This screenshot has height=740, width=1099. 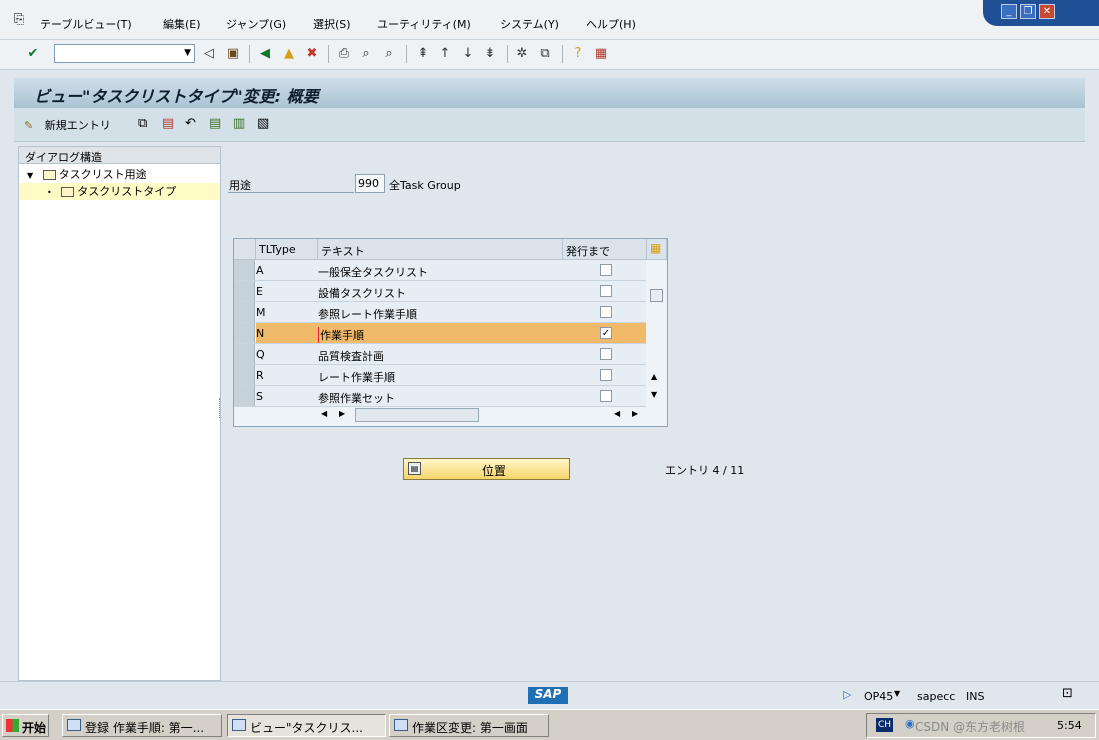 What do you see at coordinates (657, 332) in the screenshot?
I see `vertical-scrollbar: ▲ ▼` at bounding box center [657, 332].